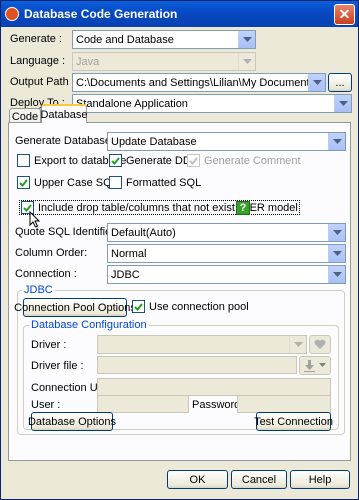 This screenshot has height=500, width=359. What do you see at coordinates (12, 14) in the screenshot?
I see `app-icon` at bounding box center [12, 14].